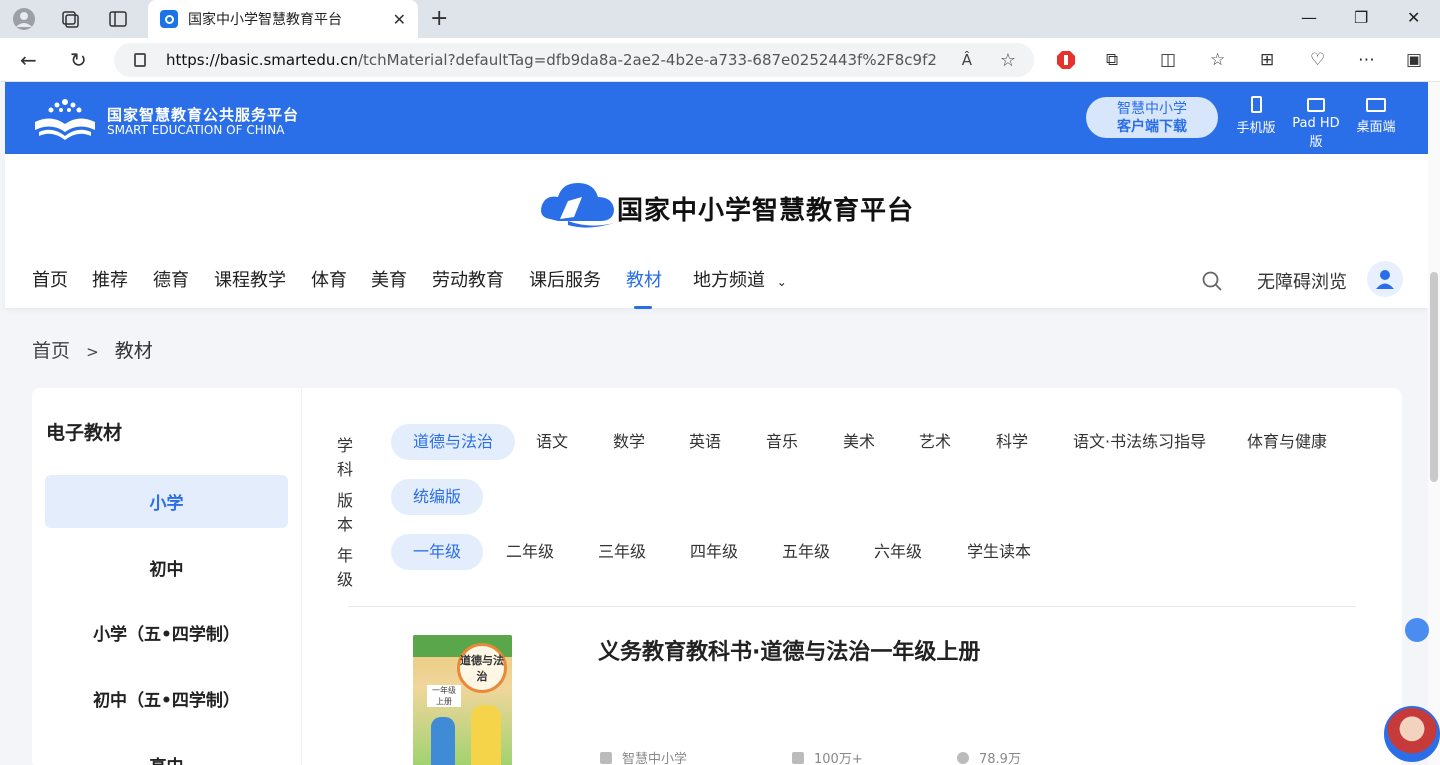 The image size is (1440, 765). Describe the element at coordinates (1287, 442) in the screenshot. I see `subject-option: 体育与健康` at that location.